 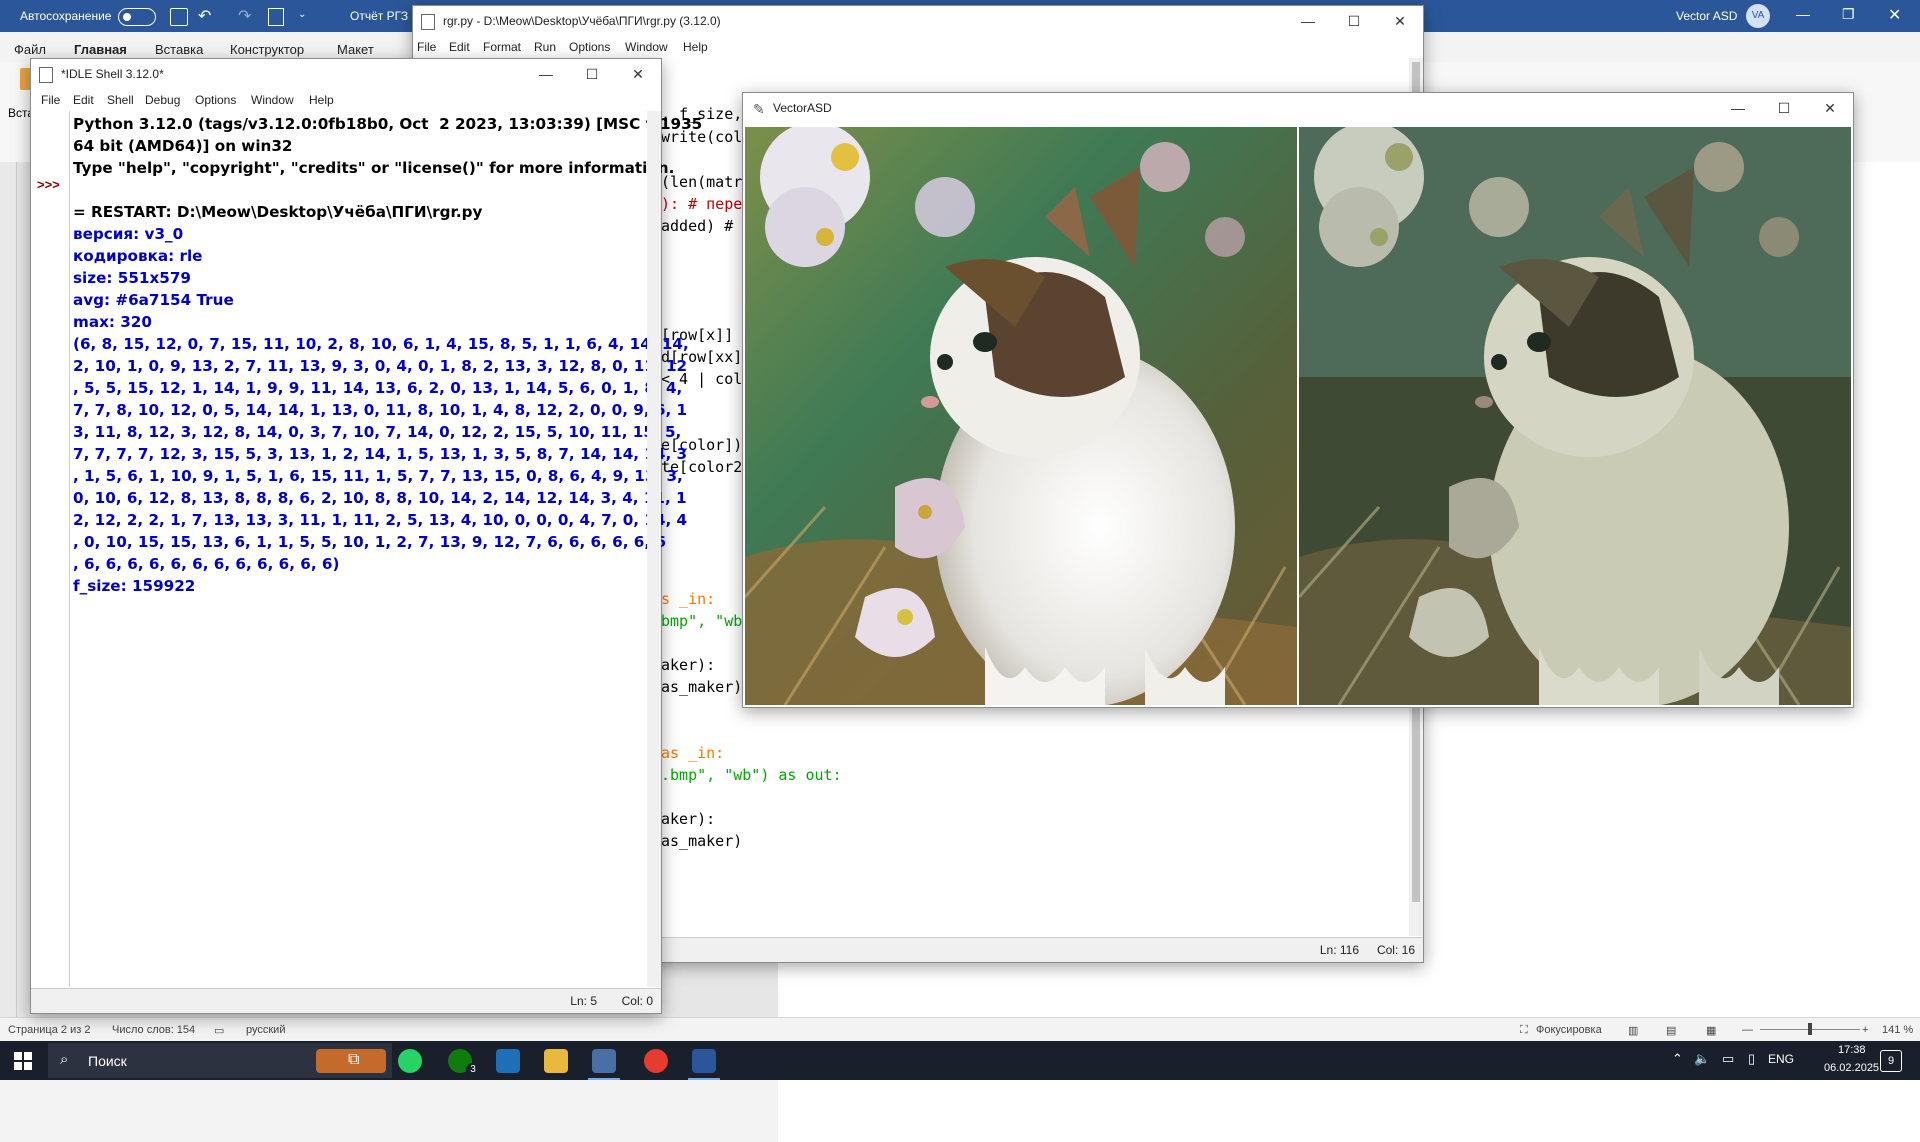 What do you see at coordinates (107, 1061) in the screenshot?
I see `search-placeholder: Поиск` at bounding box center [107, 1061].